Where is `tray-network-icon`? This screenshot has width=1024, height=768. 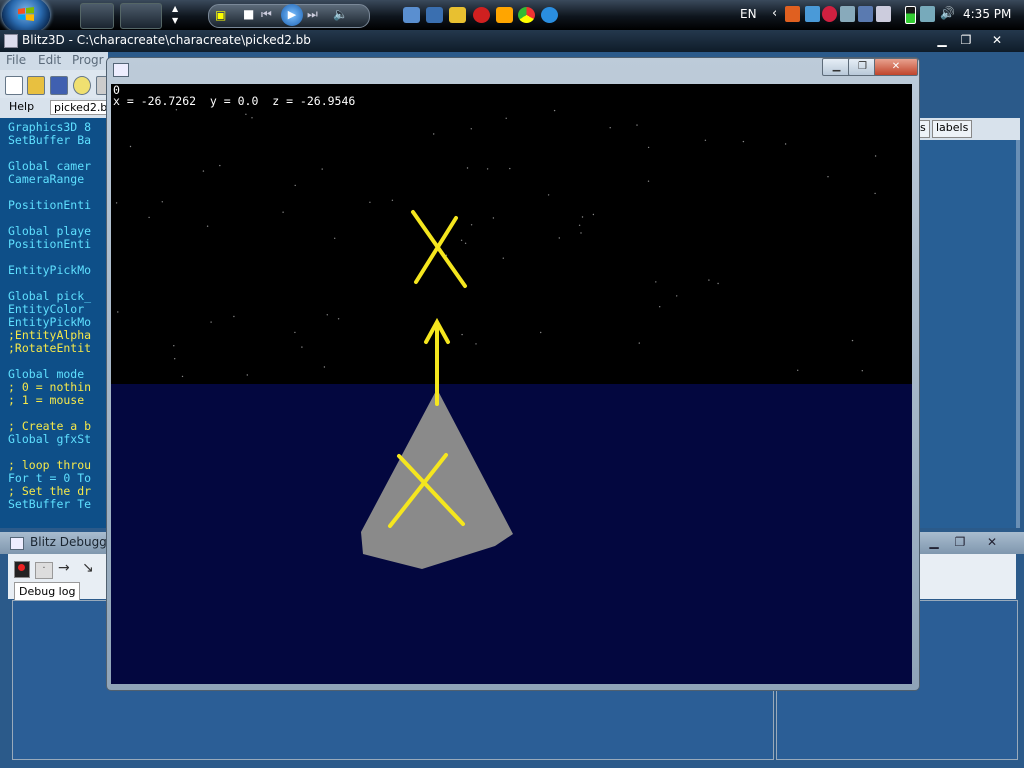
tray-network-icon is located at coordinates (812, 14).